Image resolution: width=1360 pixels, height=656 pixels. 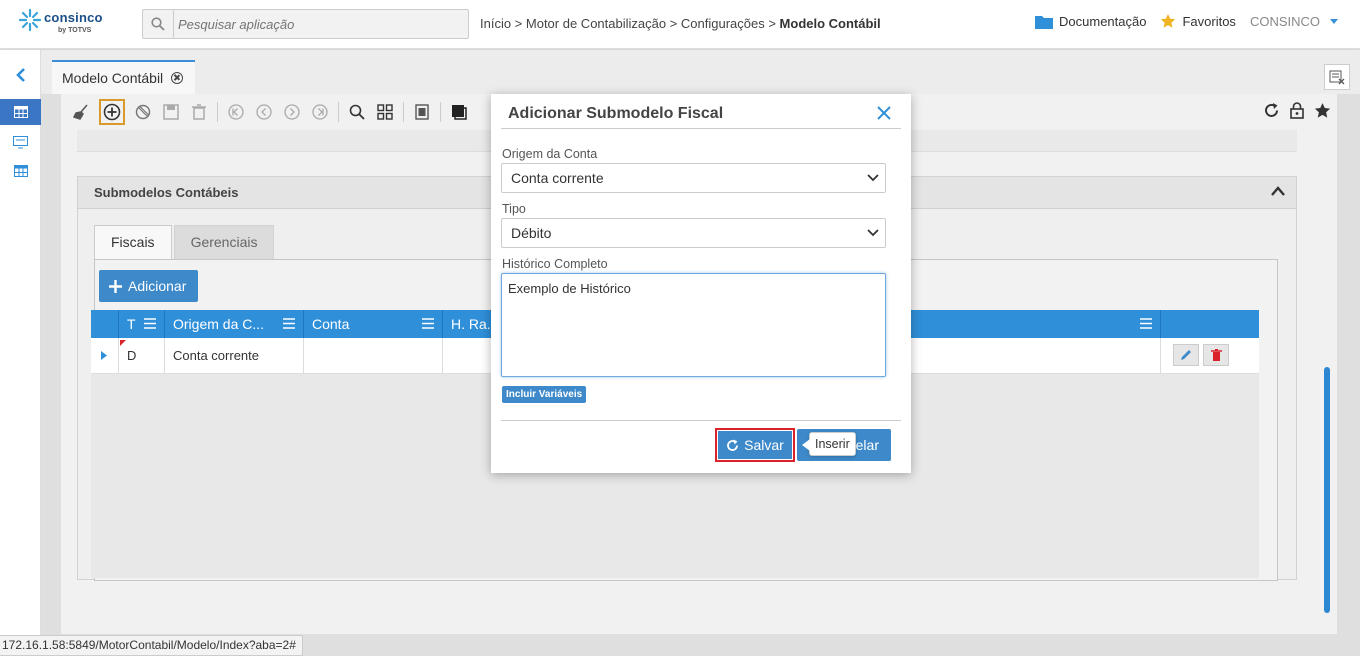 What do you see at coordinates (544, 394) in the screenshot?
I see `incluir-variaveis-button: Incluir Variáveis` at bounding box center [544, 394].